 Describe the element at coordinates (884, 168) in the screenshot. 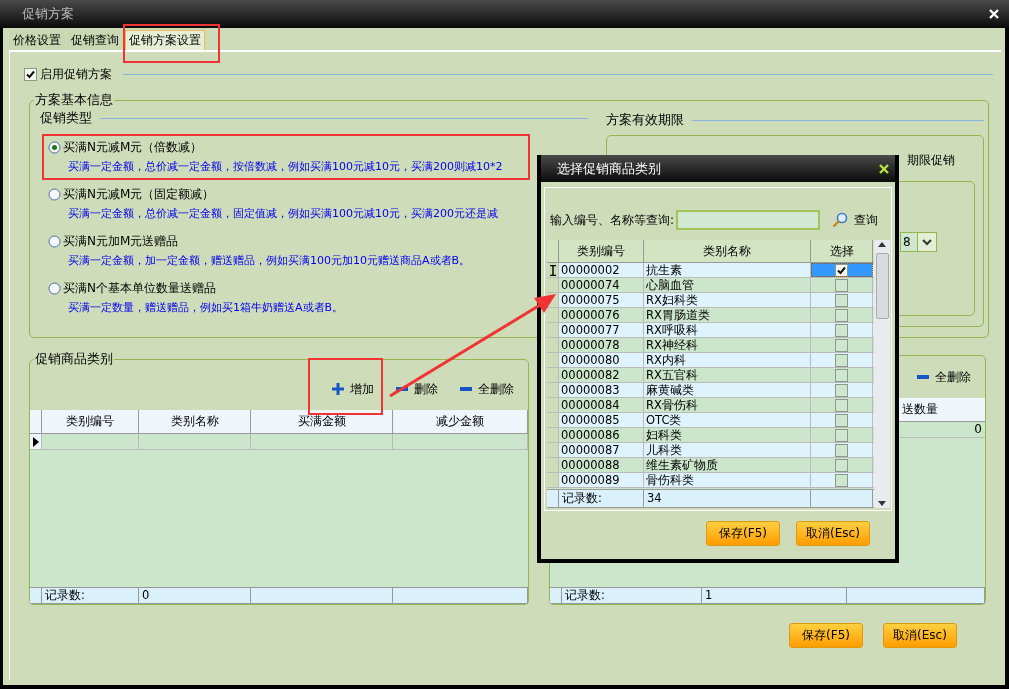

I see `close-icon` at that location.